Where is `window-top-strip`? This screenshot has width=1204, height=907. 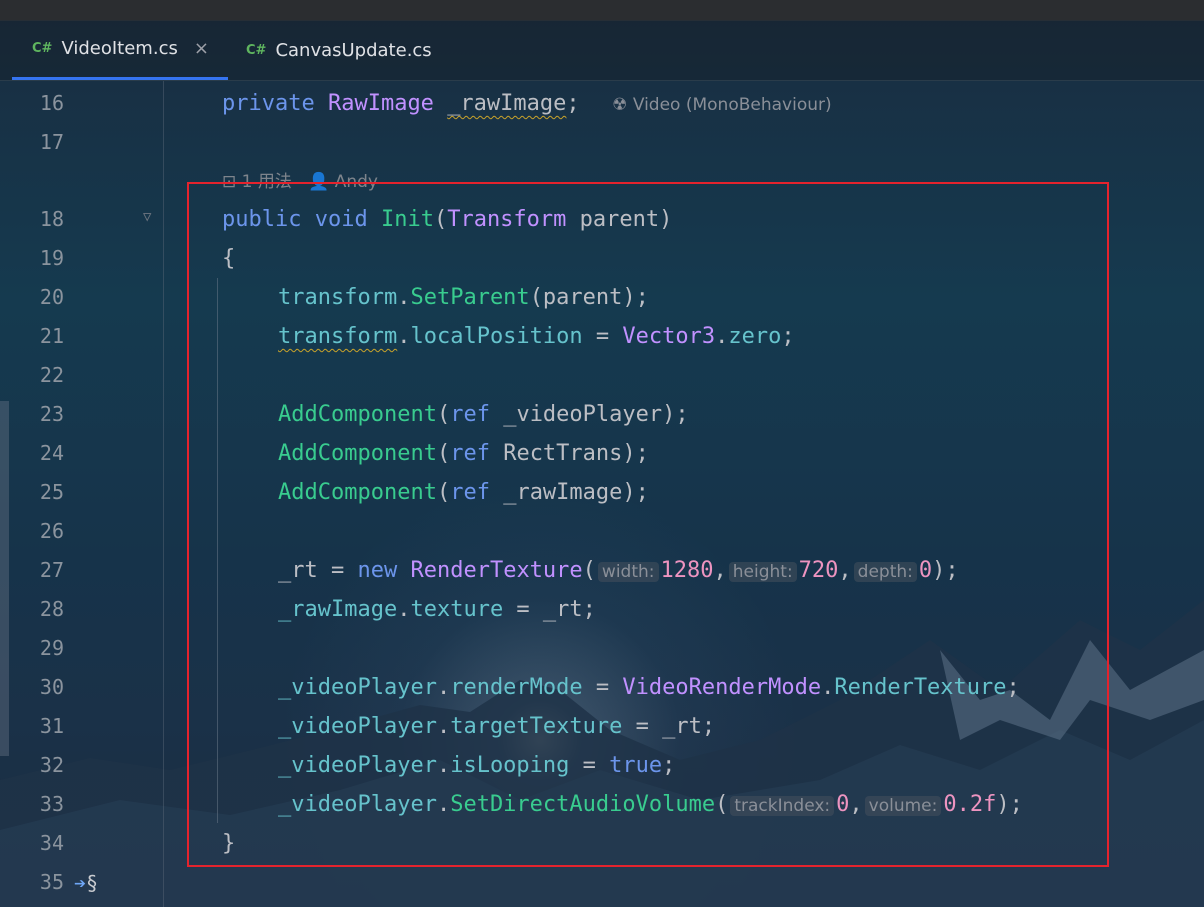 window-top-strip is located at coordinates (602, 10).